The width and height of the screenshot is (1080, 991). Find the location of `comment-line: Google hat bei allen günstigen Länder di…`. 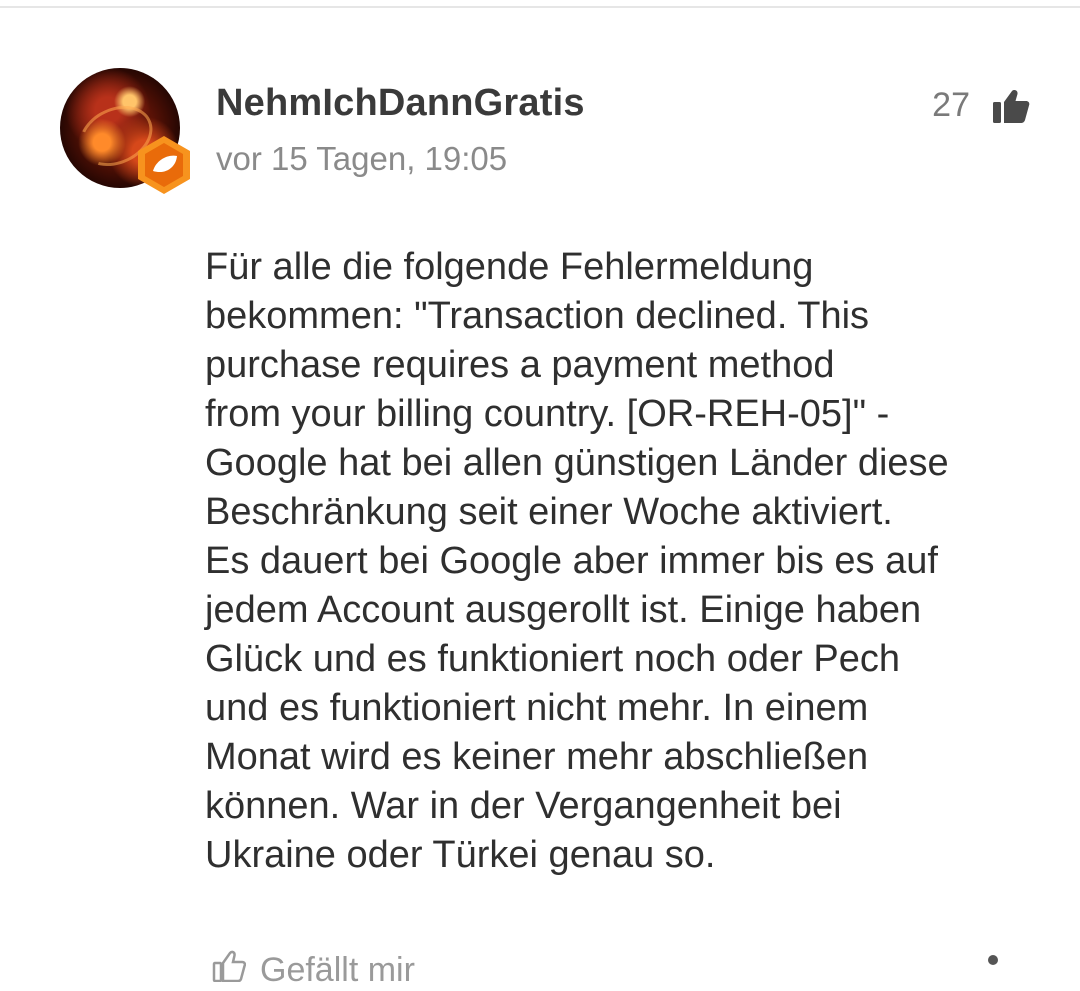

comment-line: Google hat bei allen günstigen Länder di… is located at coordinates (577, 463).